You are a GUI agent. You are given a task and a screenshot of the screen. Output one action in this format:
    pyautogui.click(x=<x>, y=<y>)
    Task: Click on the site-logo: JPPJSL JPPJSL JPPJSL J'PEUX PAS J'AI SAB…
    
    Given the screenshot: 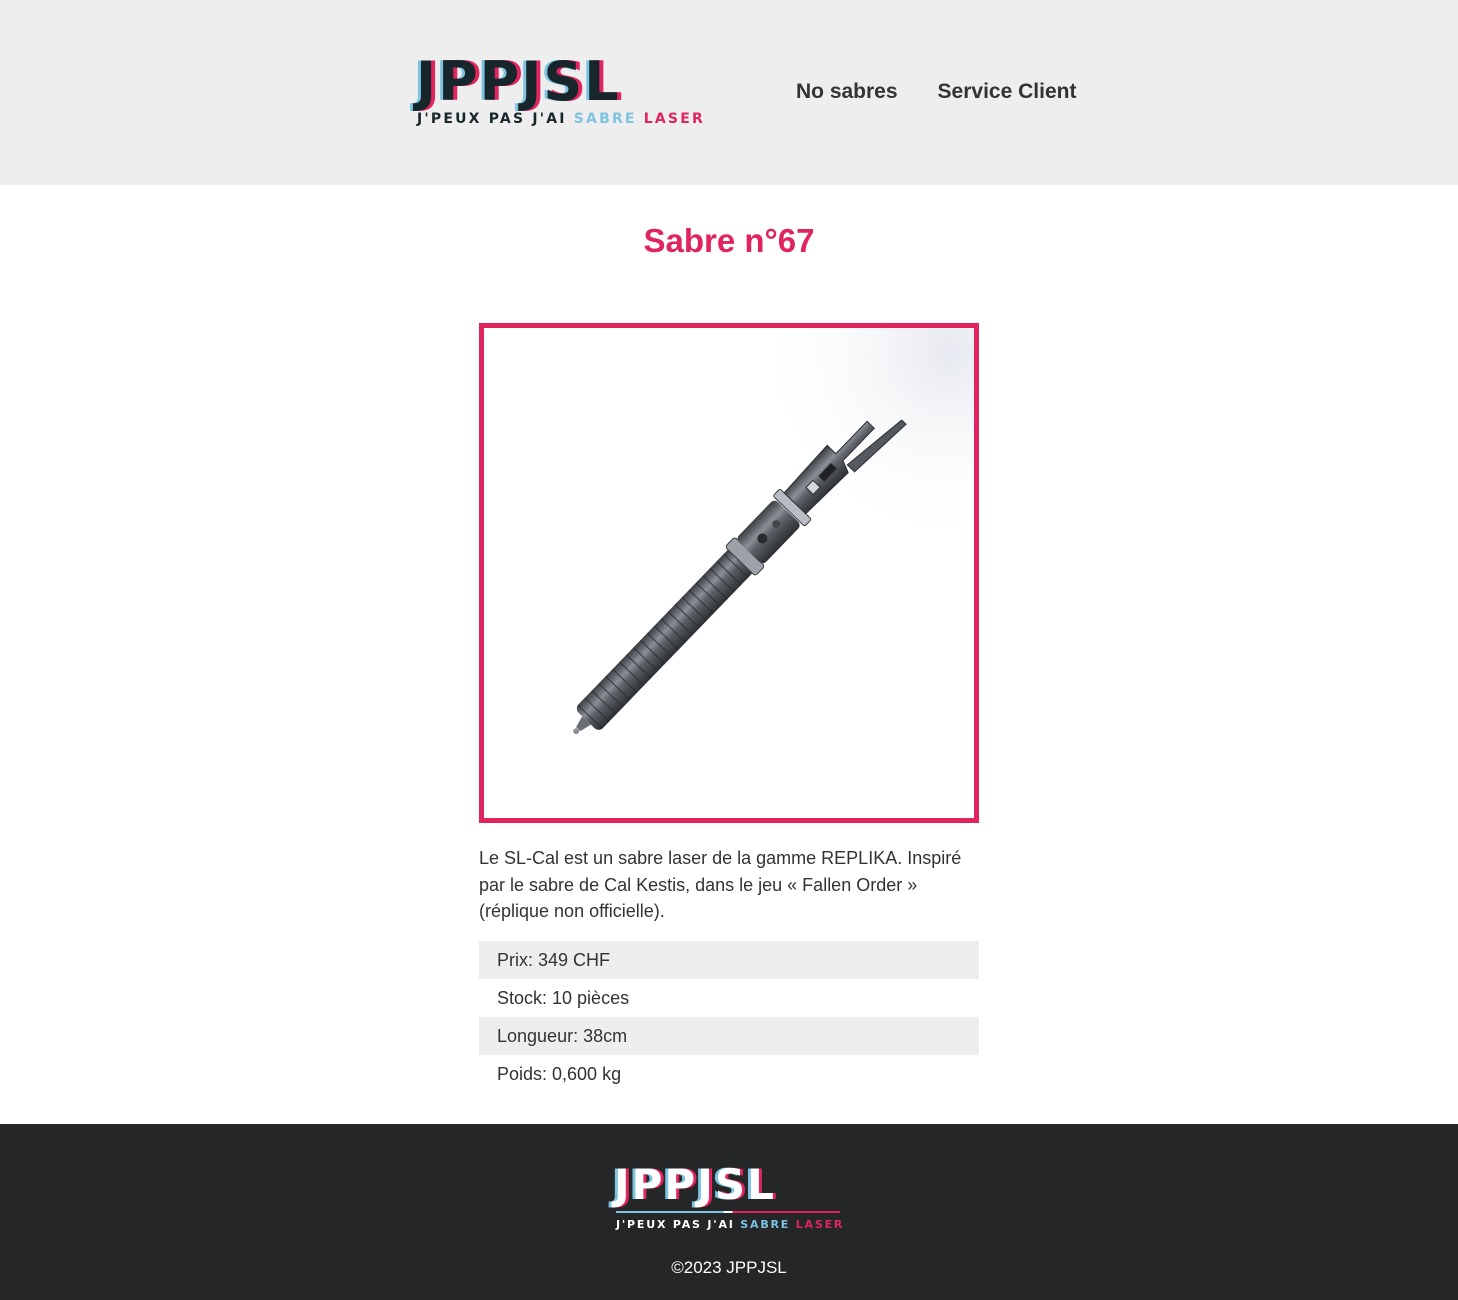 What is the action you would take?
    pyautogui.click(x=562, y=92)
    